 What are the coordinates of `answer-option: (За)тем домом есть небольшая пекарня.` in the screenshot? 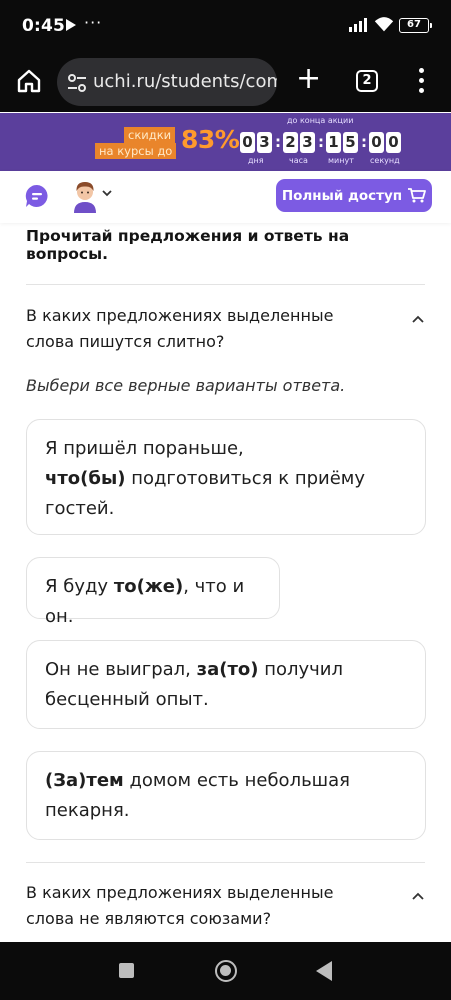 It's located at (226, 795).